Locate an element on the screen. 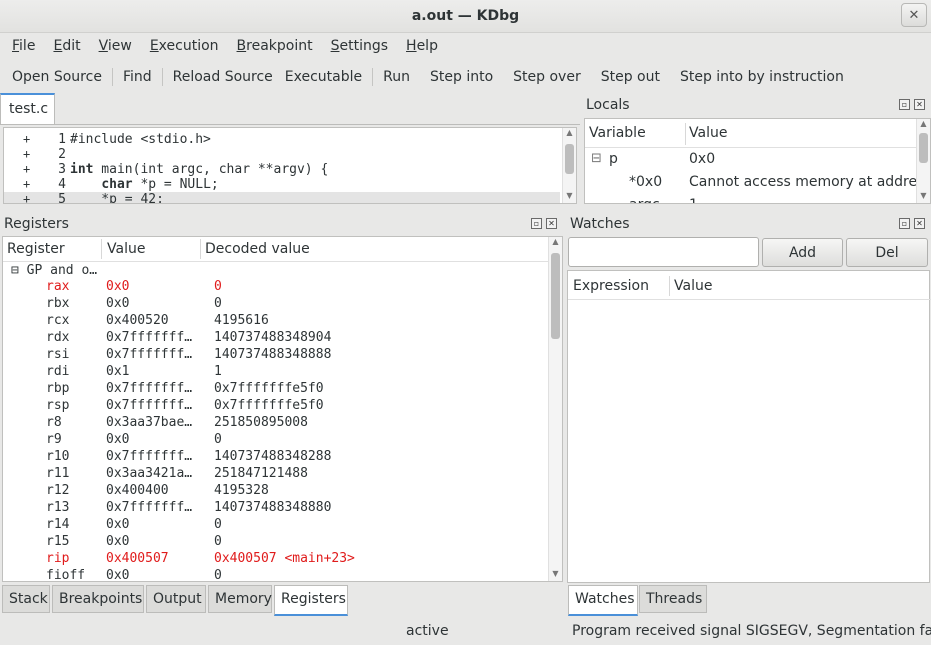  run-button: Run is located at coordinates (396, 77).